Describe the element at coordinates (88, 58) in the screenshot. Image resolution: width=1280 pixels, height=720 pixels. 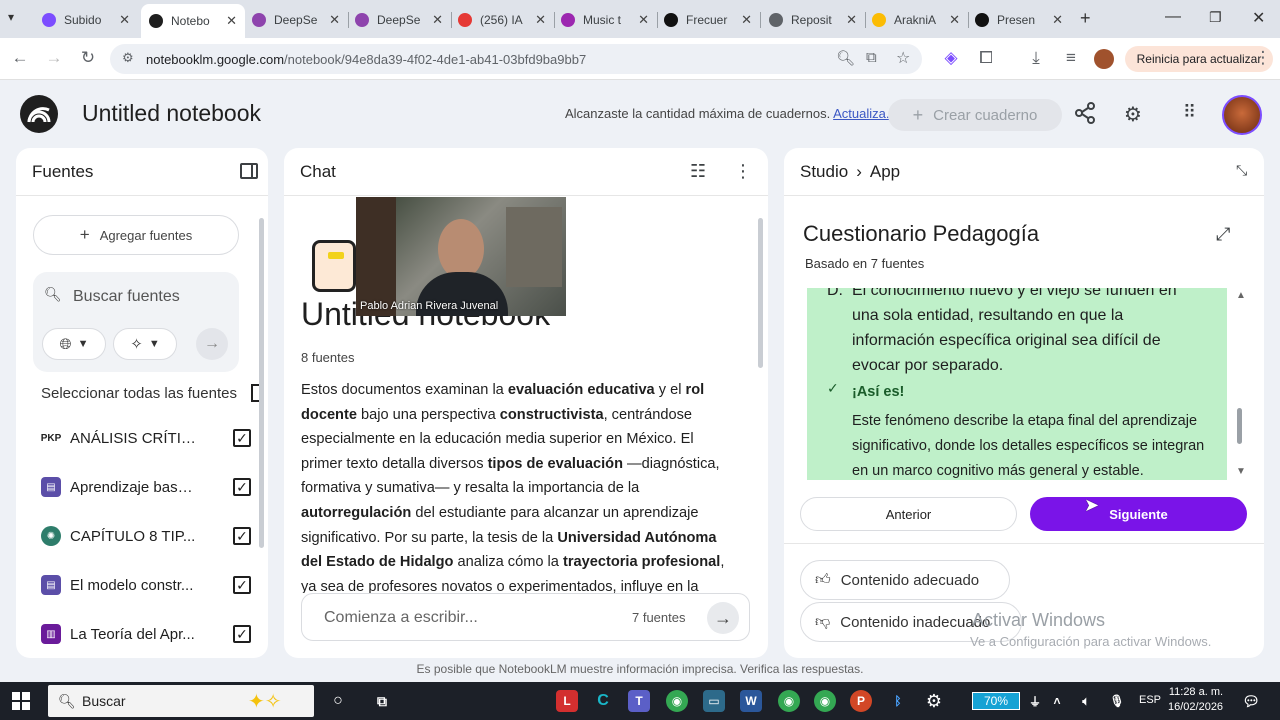
I see `reload-icon: ↻` at that location.